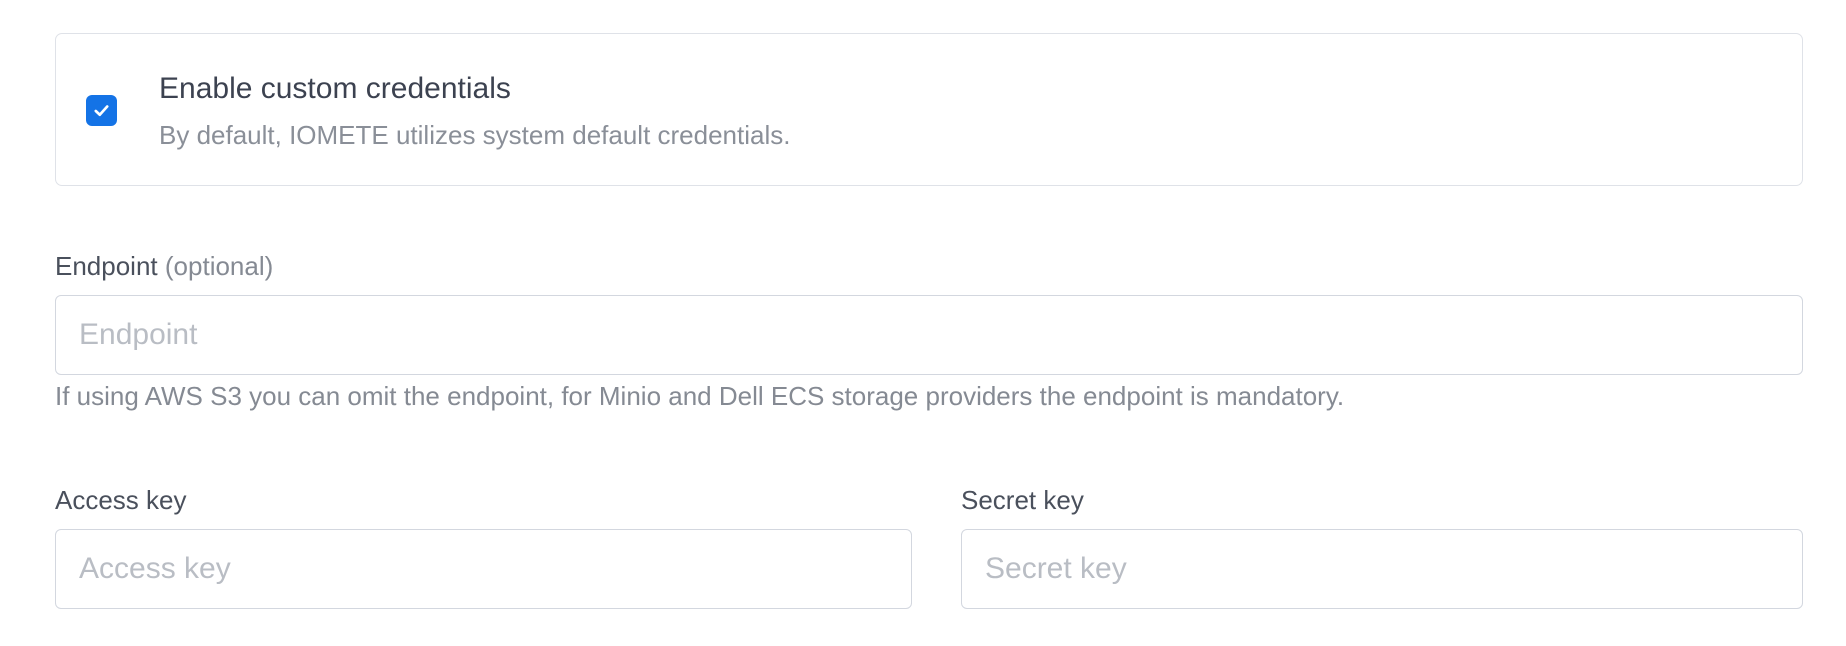  I want to click on enable-custom-credentials-checkbox, so click(101, 110).